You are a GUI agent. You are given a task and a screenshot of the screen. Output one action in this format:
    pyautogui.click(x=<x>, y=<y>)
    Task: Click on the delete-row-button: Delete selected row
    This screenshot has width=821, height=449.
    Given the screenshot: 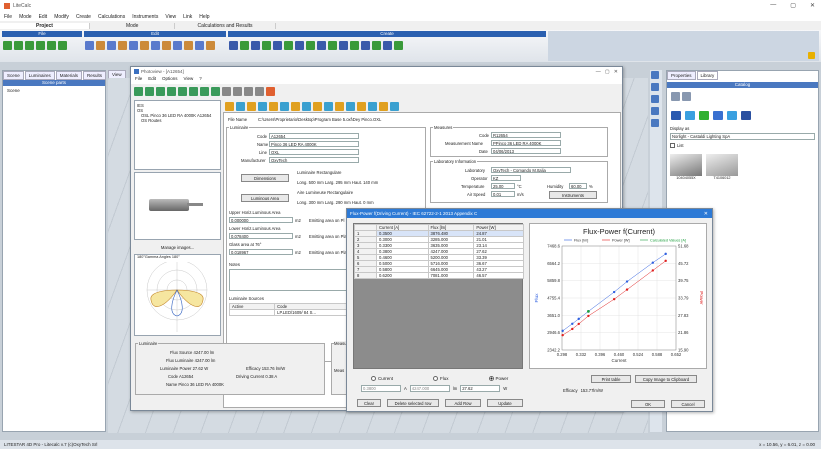 What is the action you would take?
    pyautogui.click(x=413, y=403)
    